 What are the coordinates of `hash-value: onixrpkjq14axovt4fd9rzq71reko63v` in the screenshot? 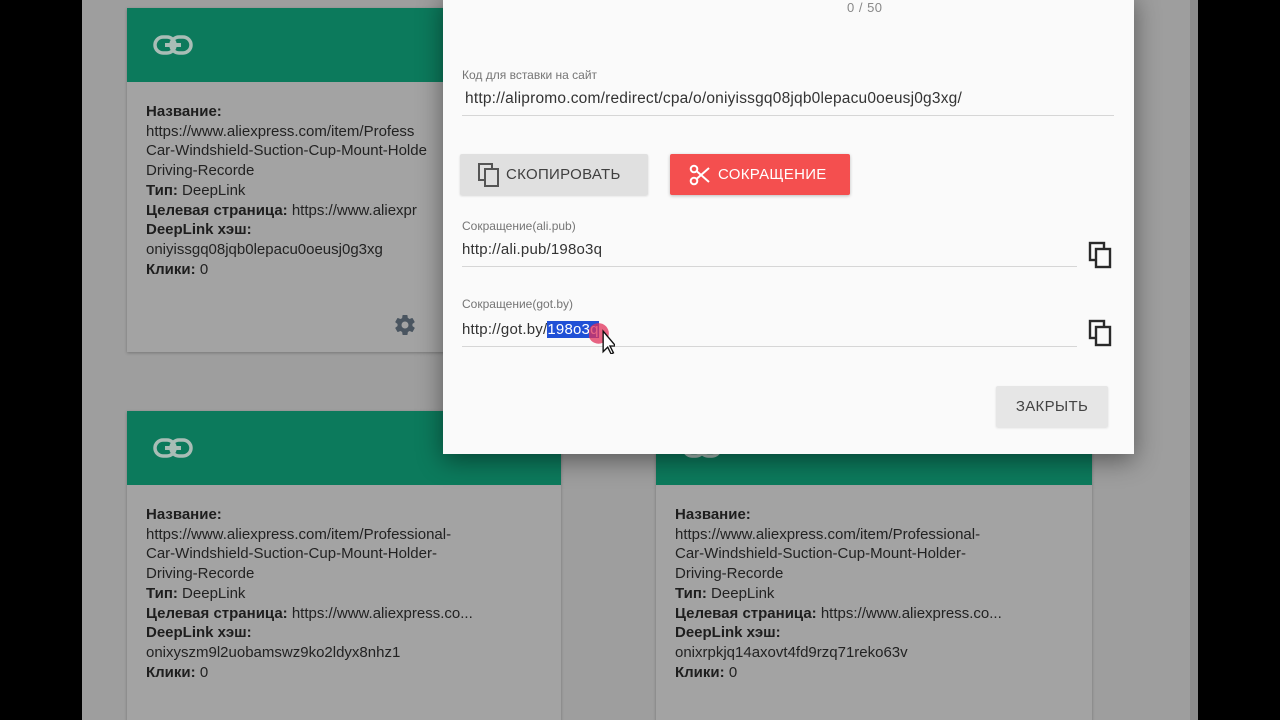 It's located at (791, 652).